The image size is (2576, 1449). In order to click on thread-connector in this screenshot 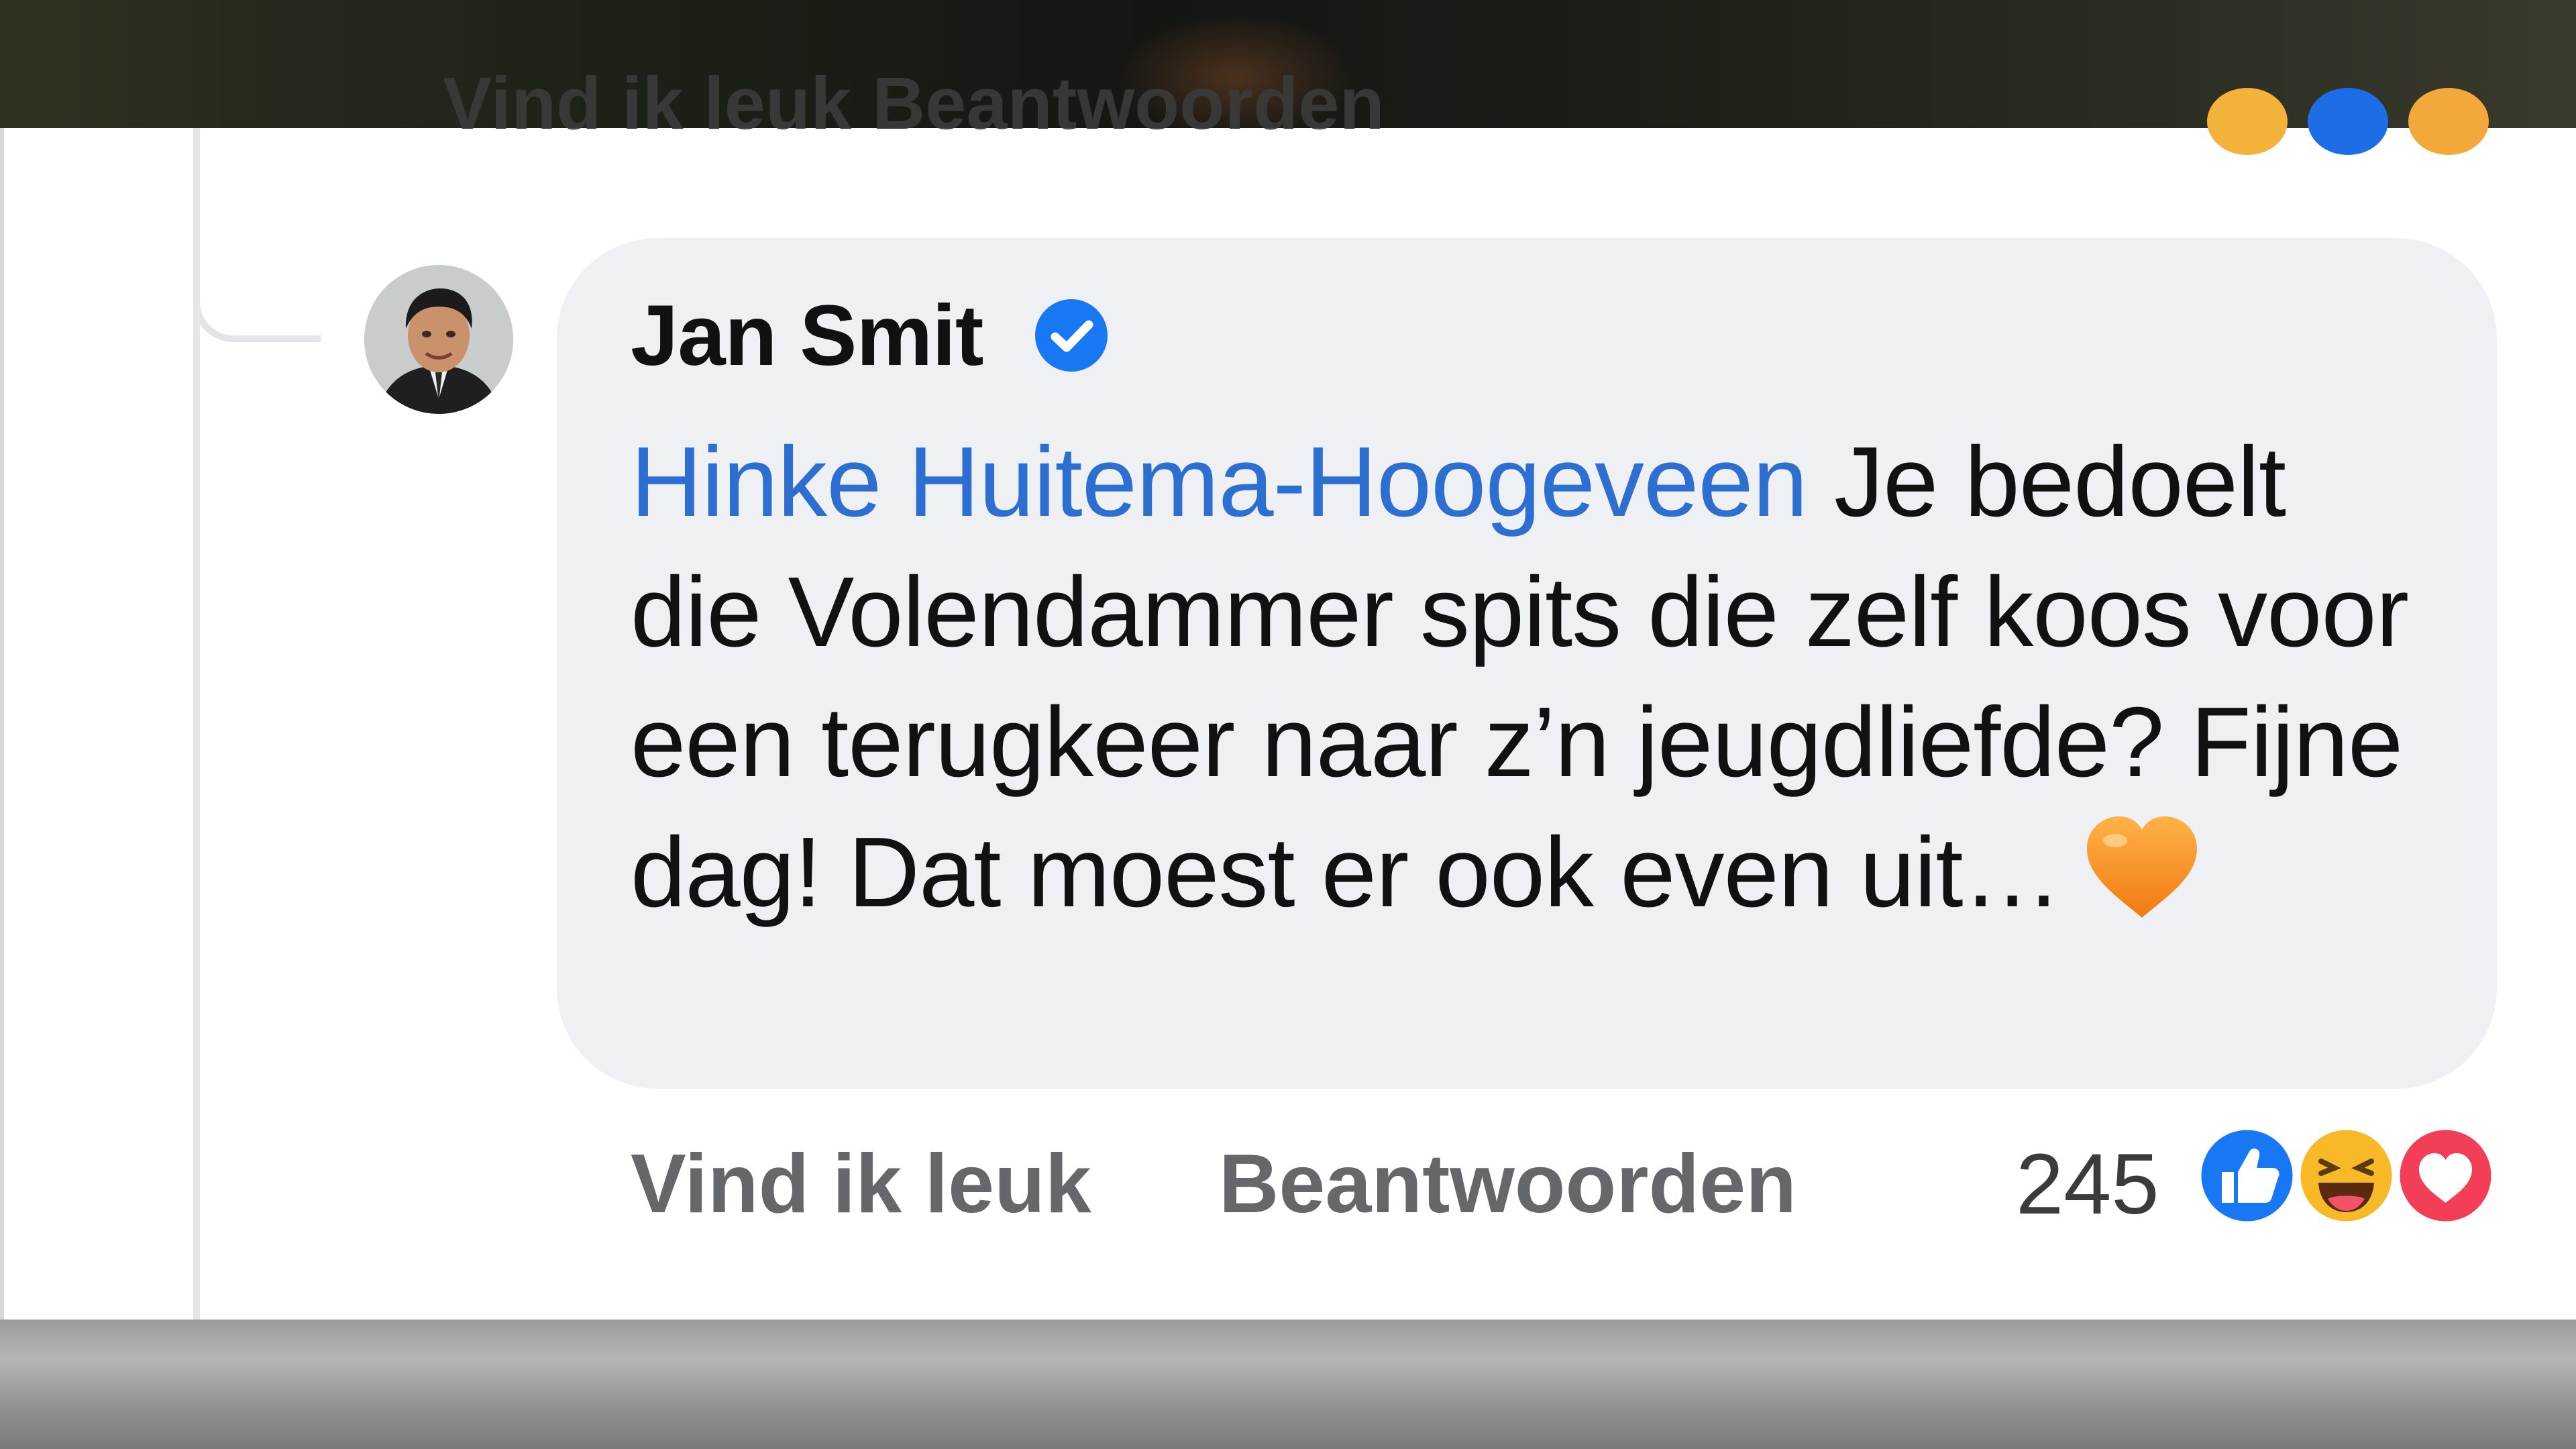, I will do `click(257, 305)`.